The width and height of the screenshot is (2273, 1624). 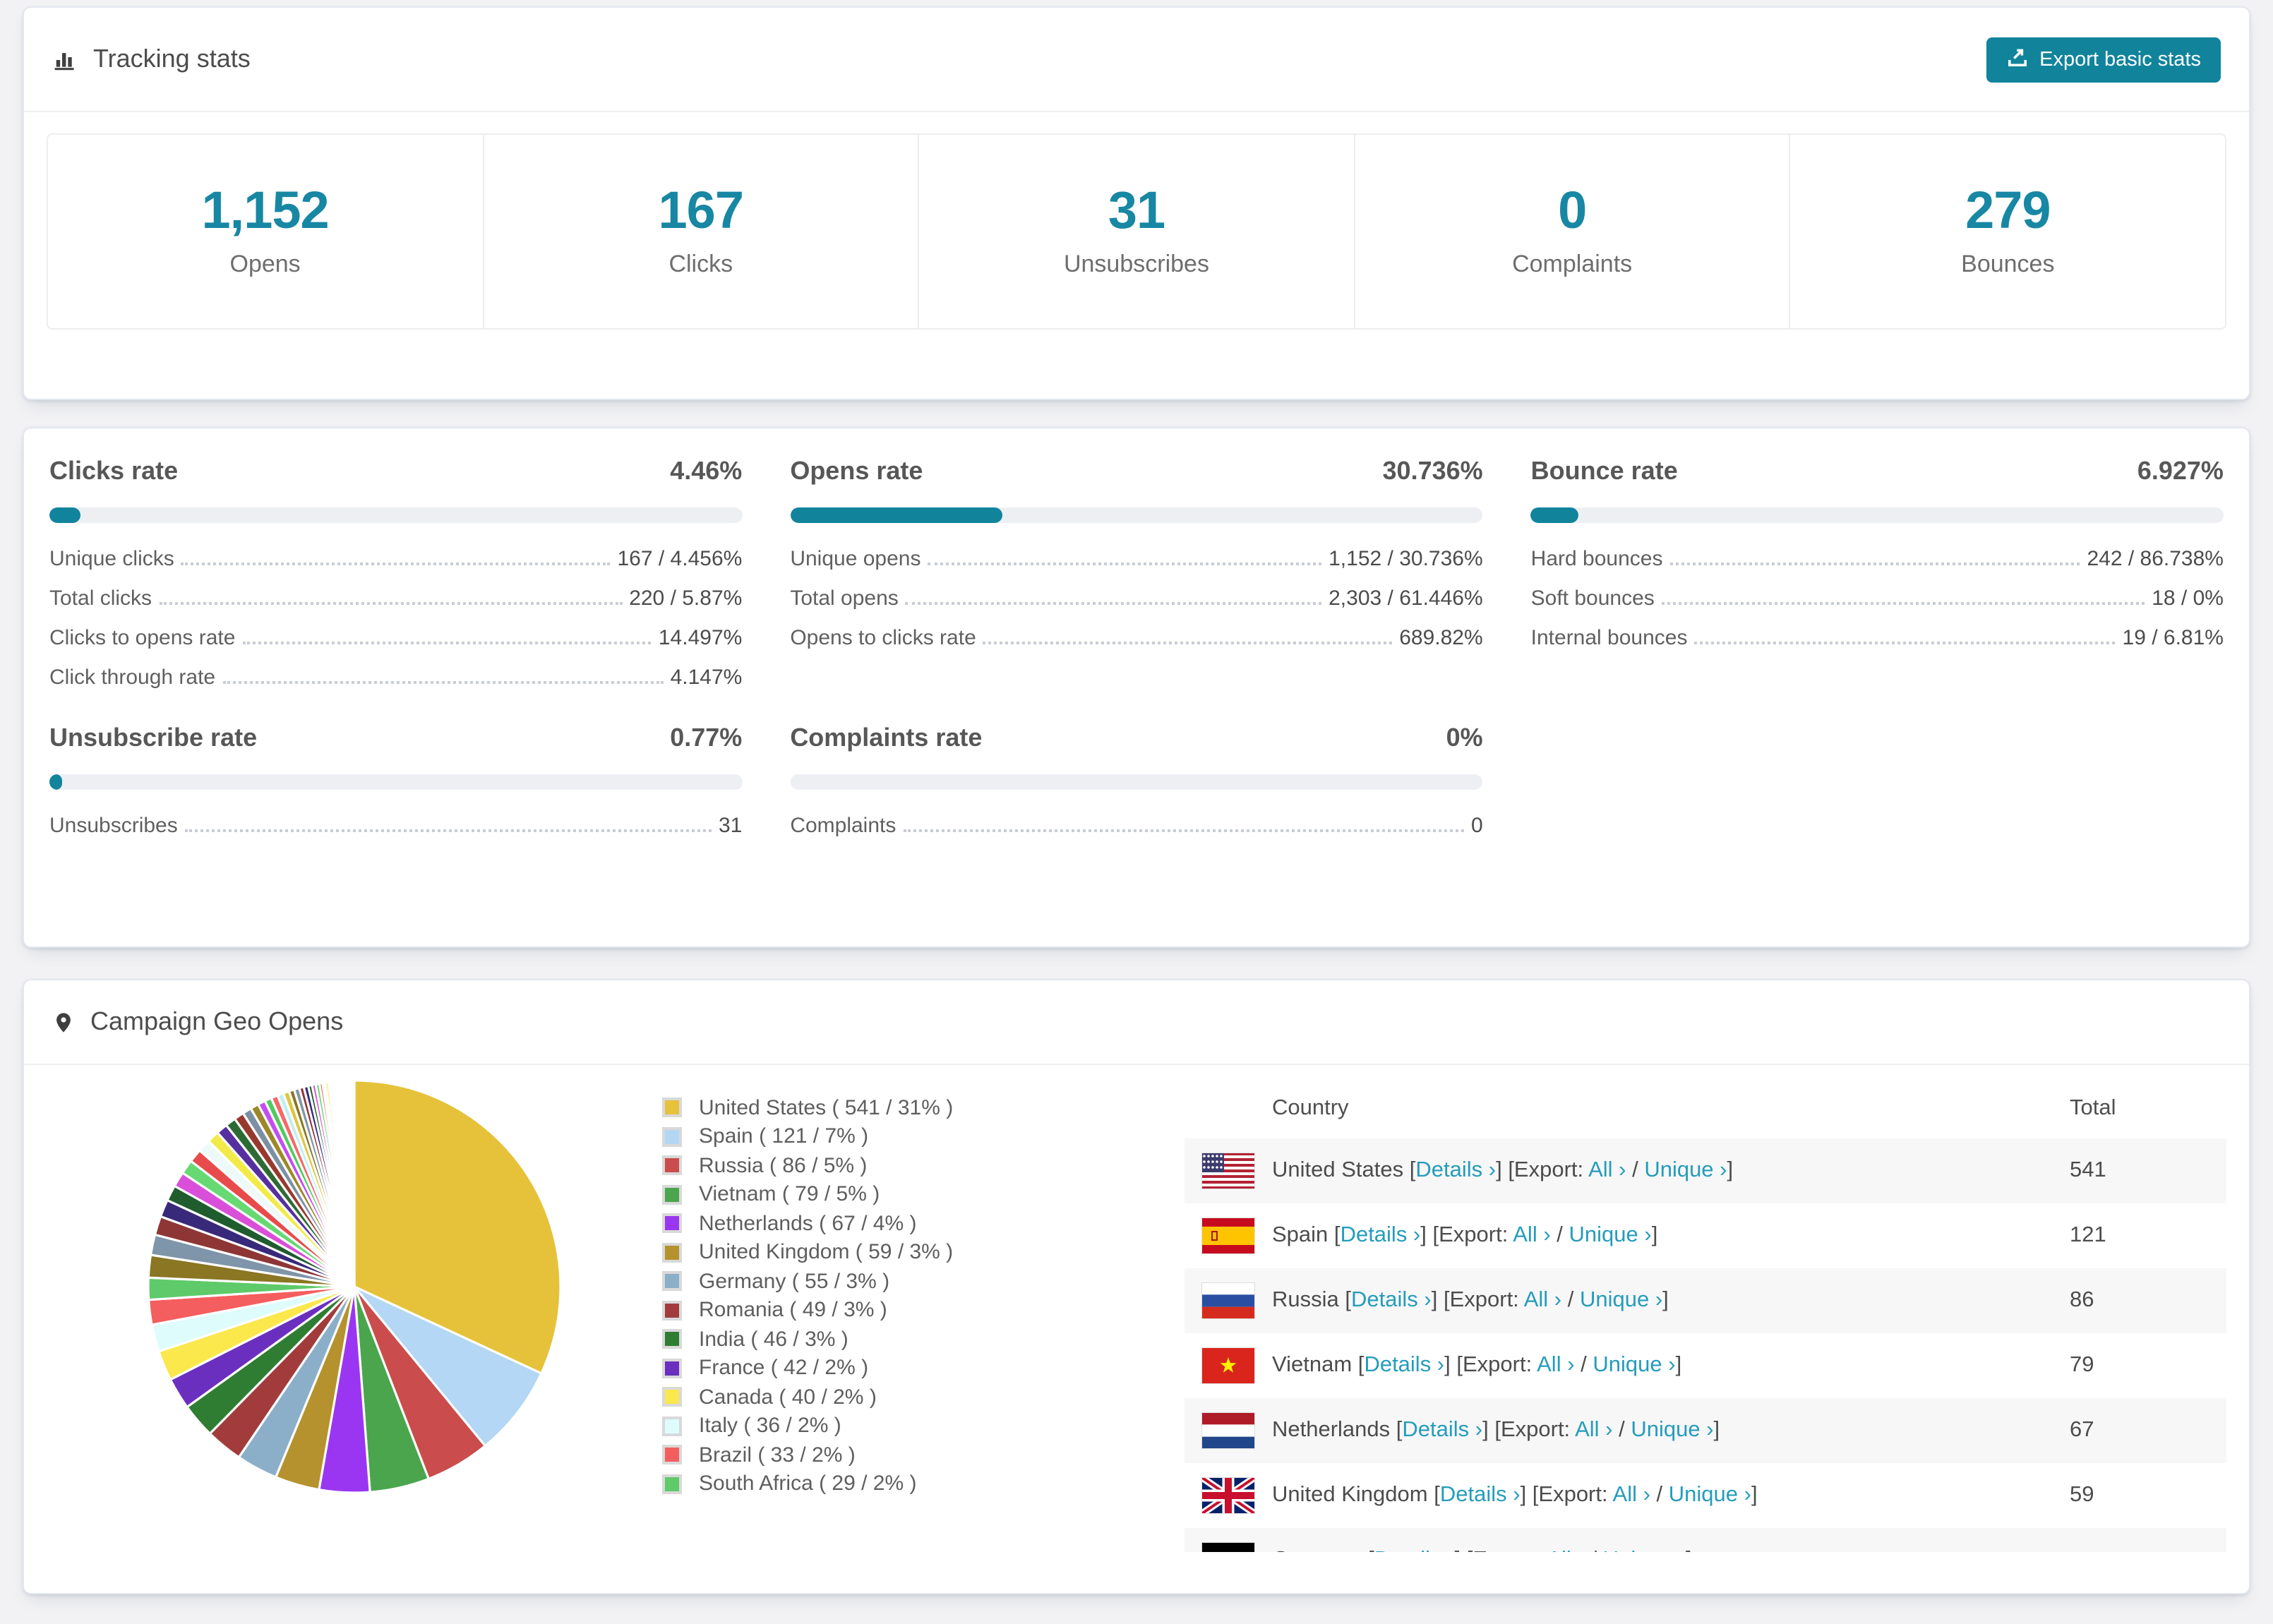 I want to click on flag-es-icon, so click(x=1228, y=1235).